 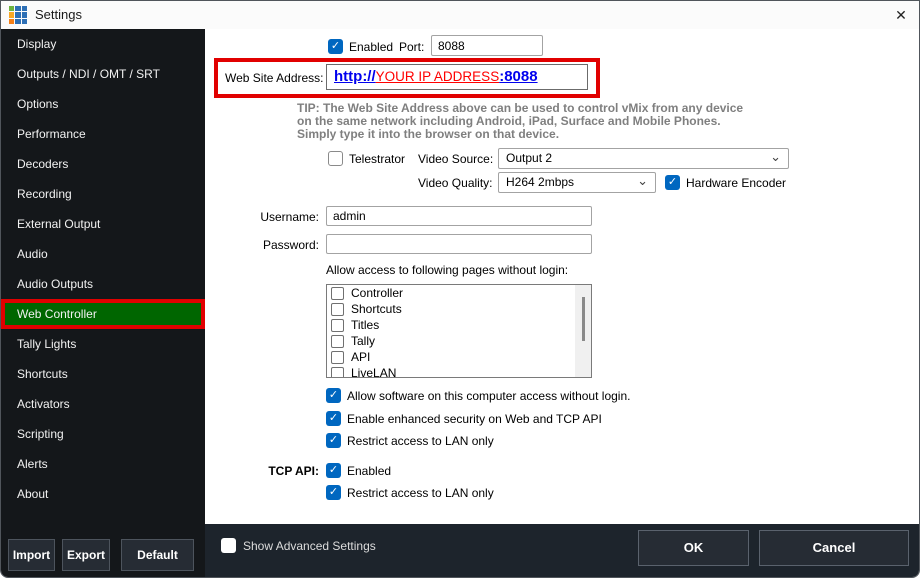 I want to click on tcp-restrict-label: Restrict access to LAN only, so click(x=420, y=493).